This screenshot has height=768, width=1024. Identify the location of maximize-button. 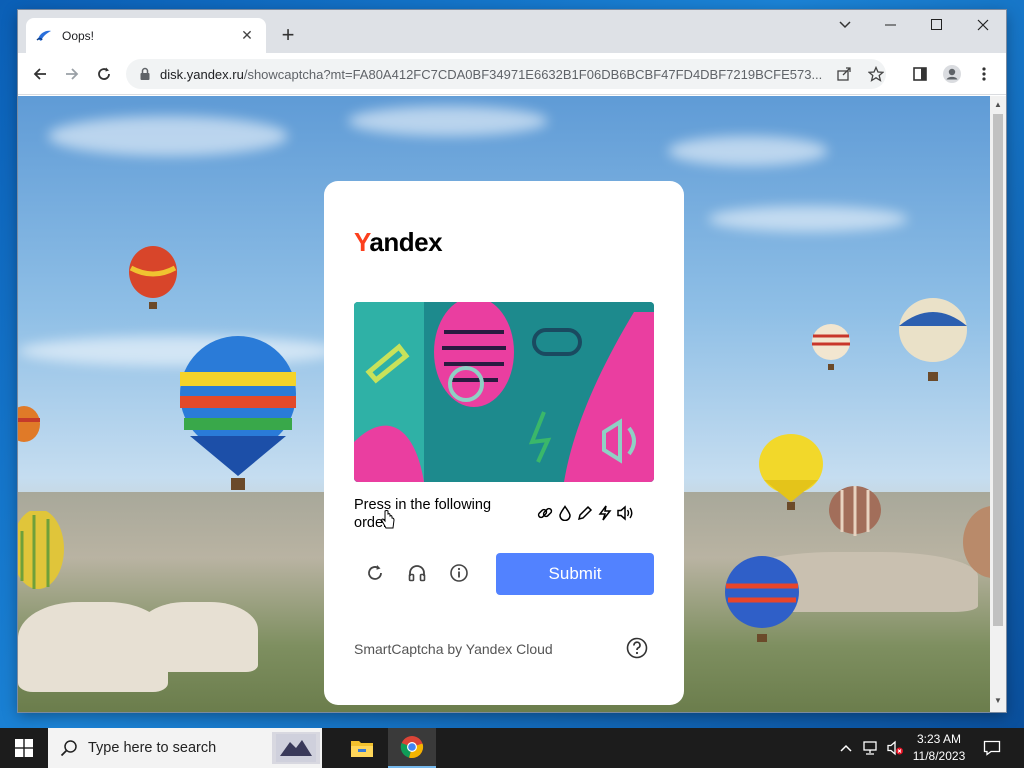
(937, 25).